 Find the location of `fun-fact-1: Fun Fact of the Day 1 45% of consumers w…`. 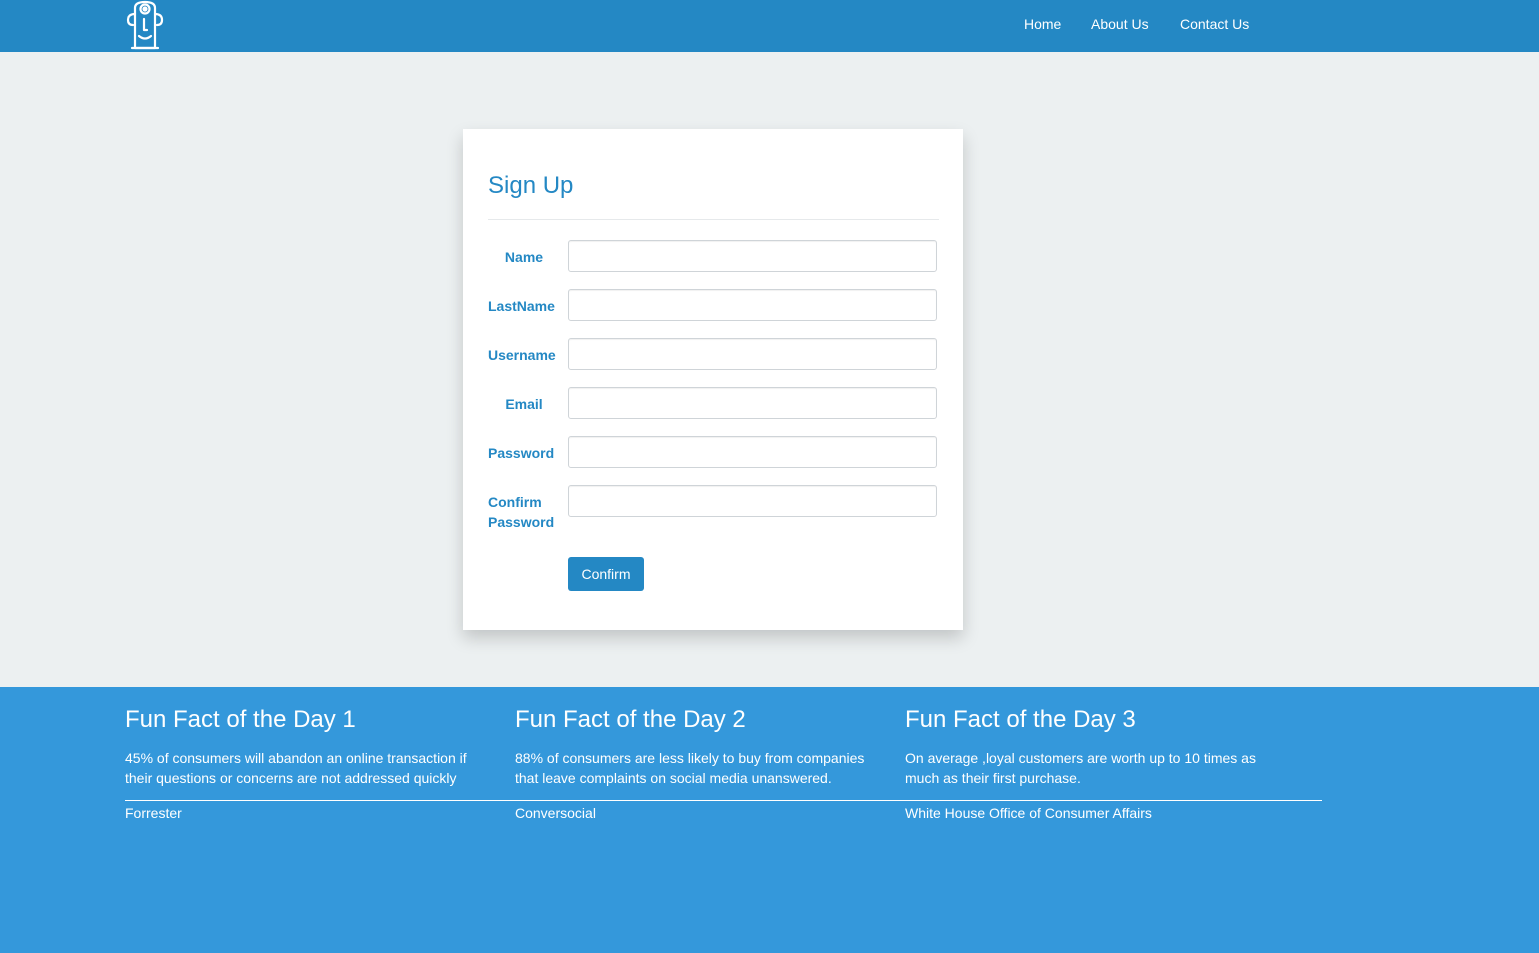

fun-fact-1: Fun Fact of the Day 1 45% of consumers w… is located at coordinates (310, 746).